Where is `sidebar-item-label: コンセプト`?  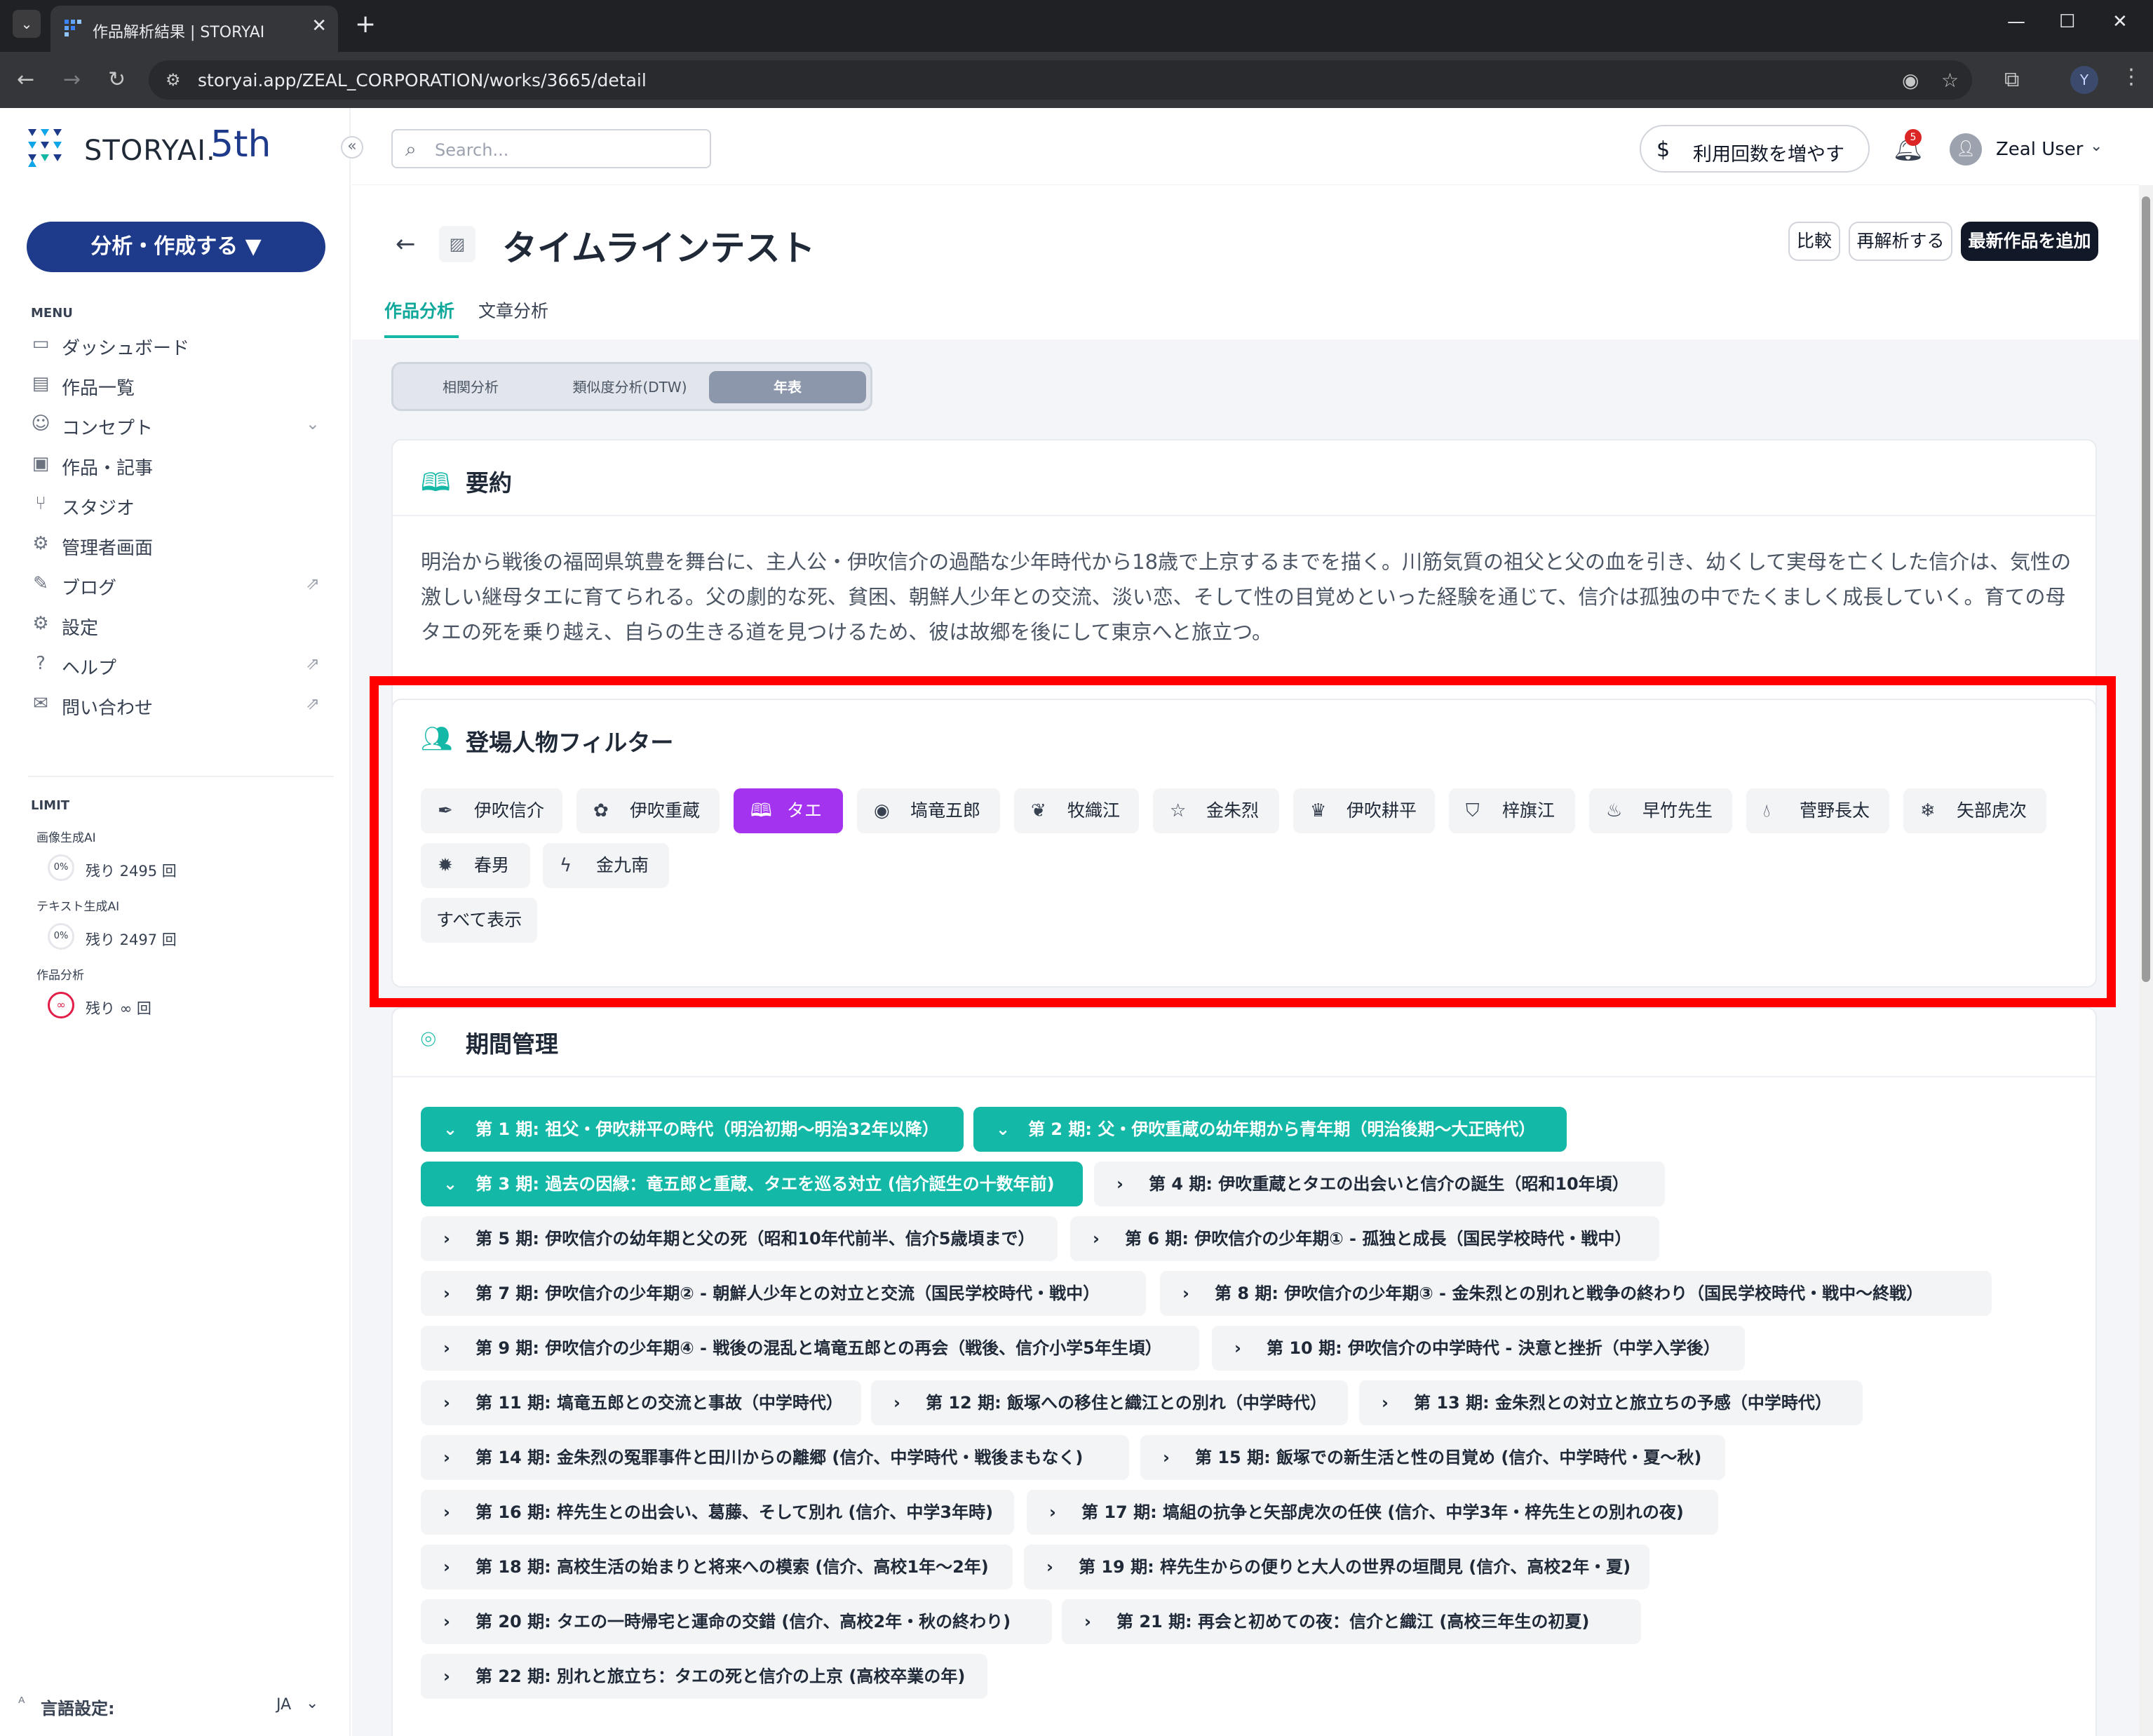 sidebar-item-label: コンセプト is located at coordinates (108, 428).